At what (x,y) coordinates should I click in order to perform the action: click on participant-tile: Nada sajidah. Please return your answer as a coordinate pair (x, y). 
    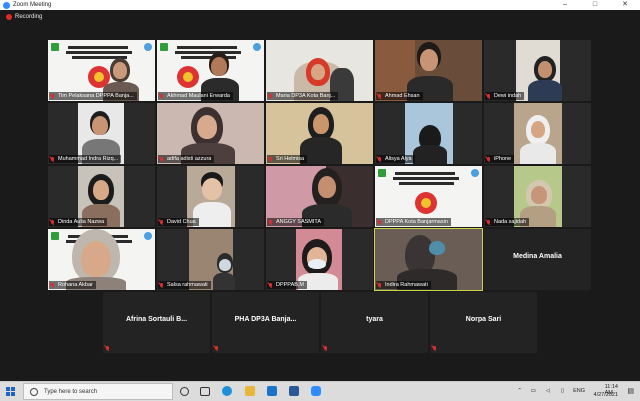
    Looking at the image, I should click on (537, 196).